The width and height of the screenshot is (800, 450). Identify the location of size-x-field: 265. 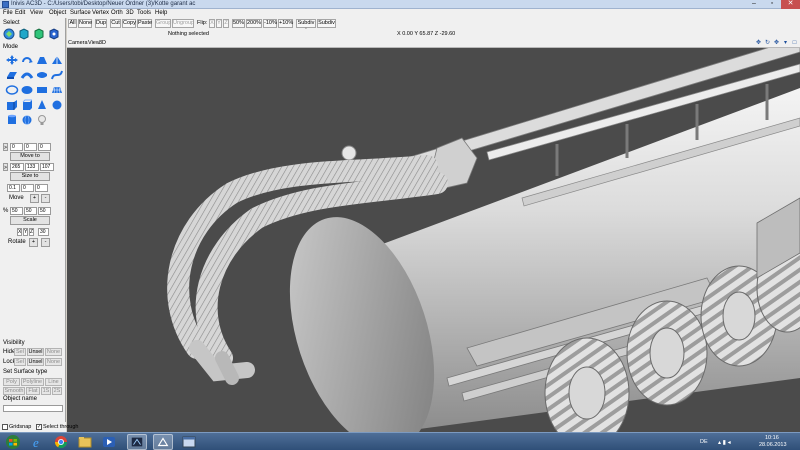
(17, 167).